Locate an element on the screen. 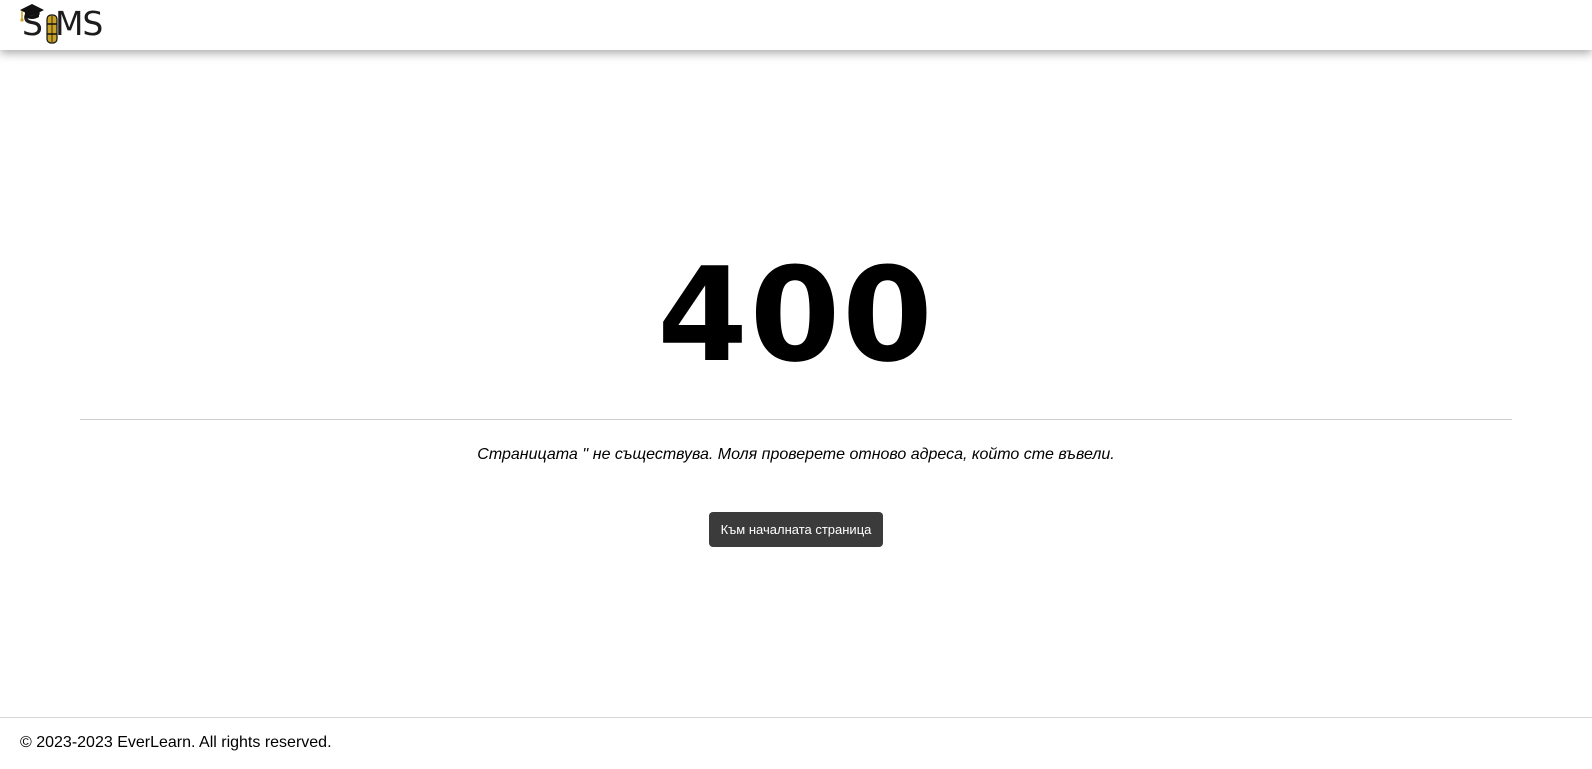 This screenshot has width=1592, height=769. sims-logo: S MS is located at coordinates (68, 24).